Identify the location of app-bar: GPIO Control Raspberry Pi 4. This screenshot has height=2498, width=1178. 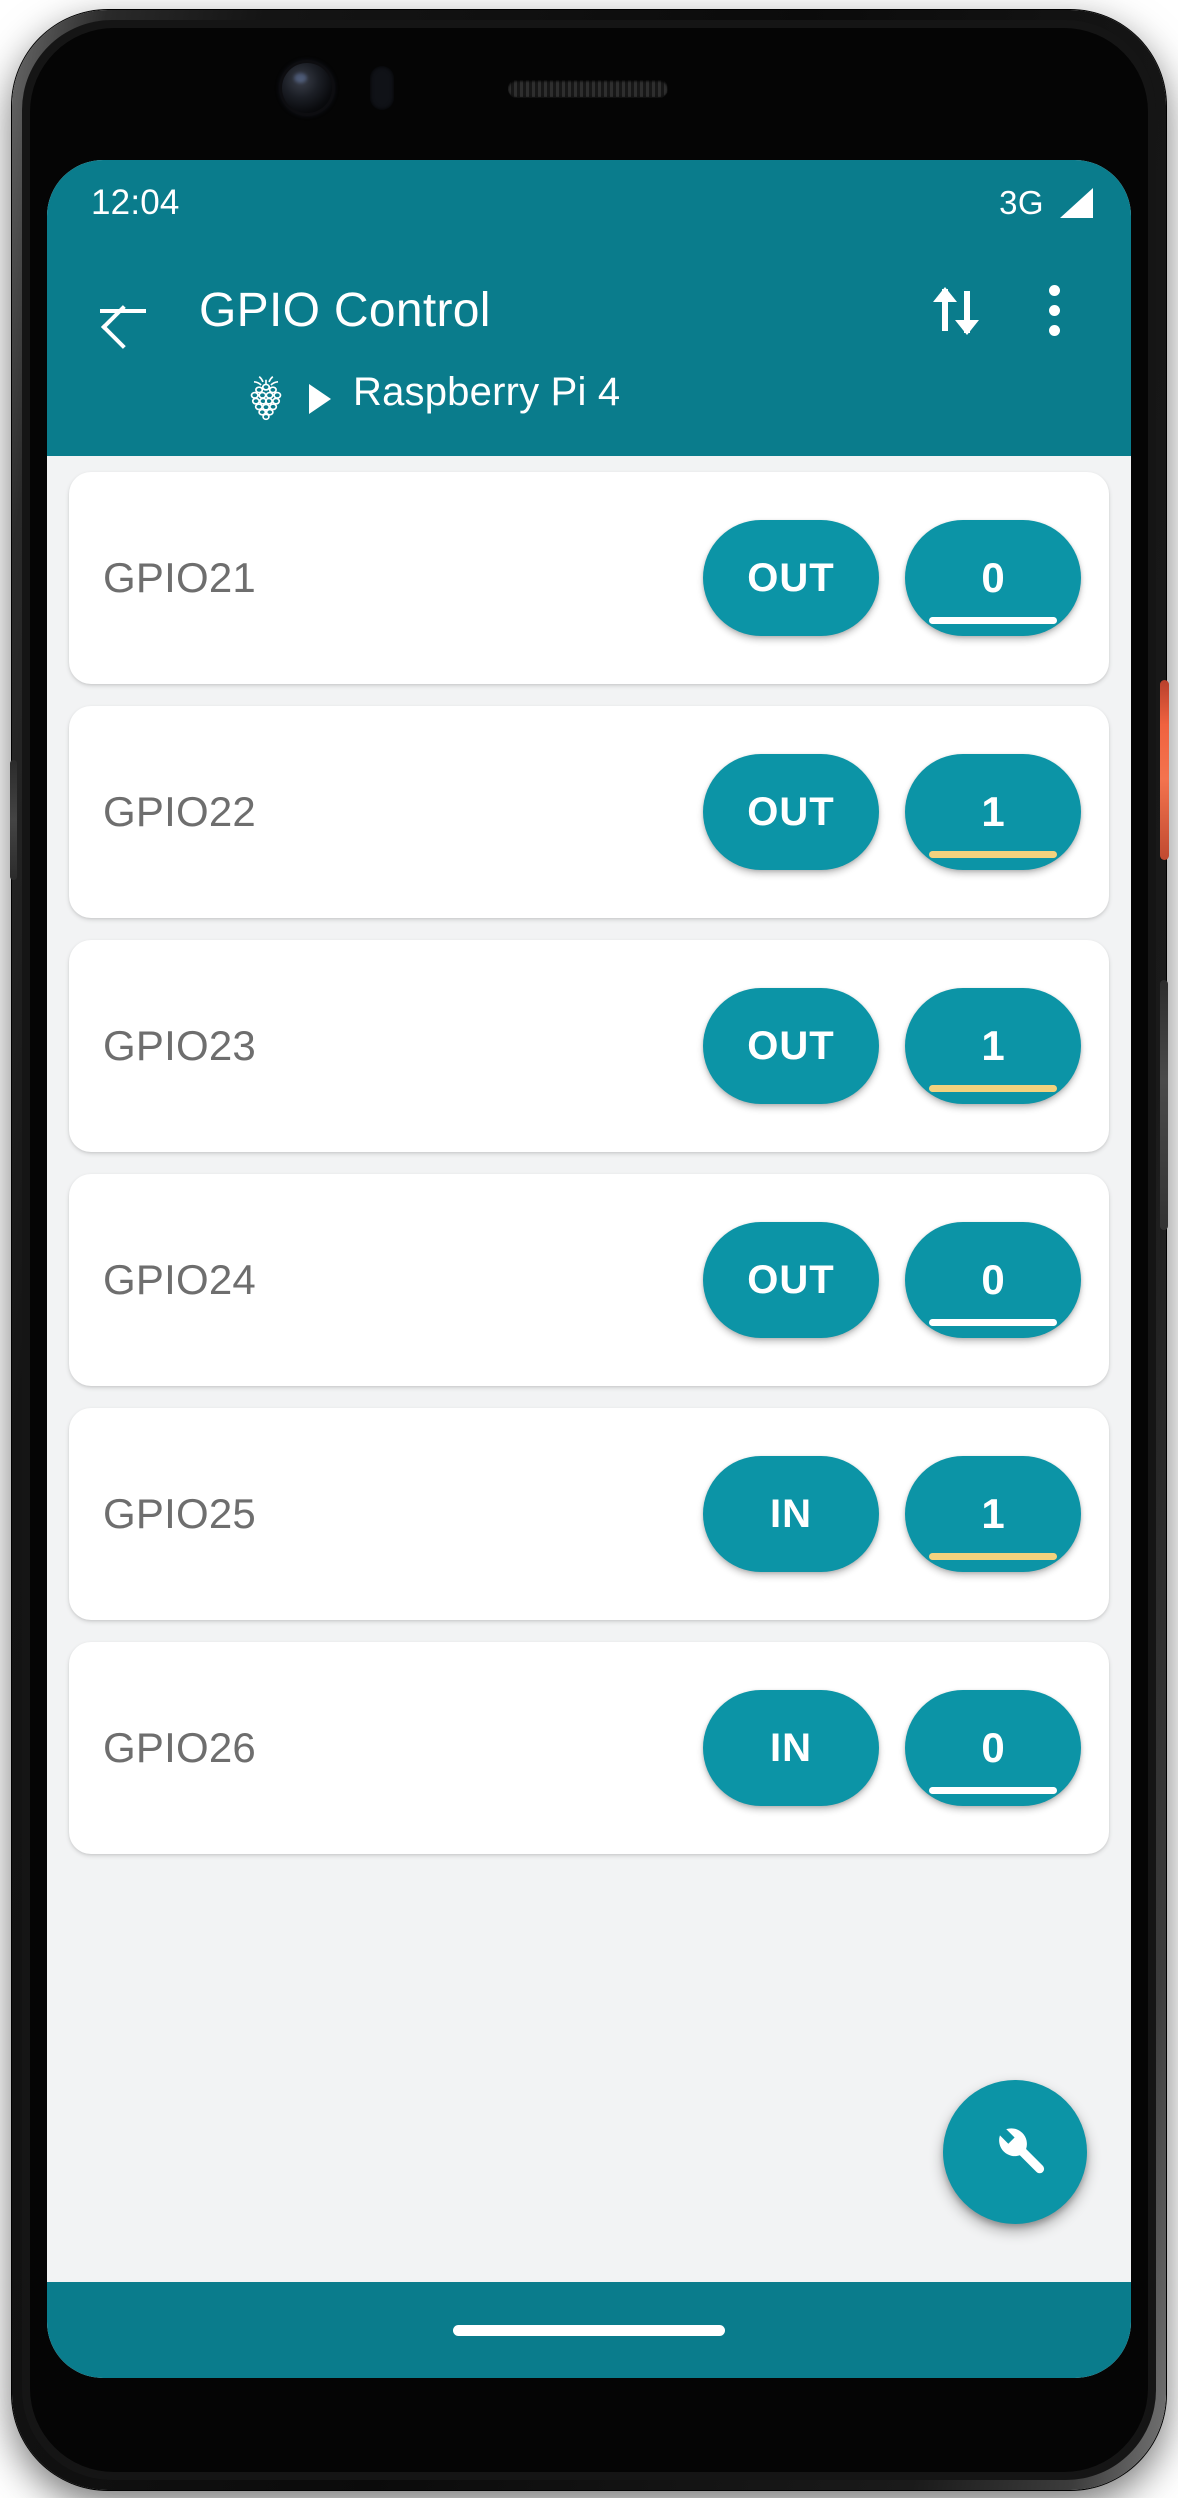
(589, 351).